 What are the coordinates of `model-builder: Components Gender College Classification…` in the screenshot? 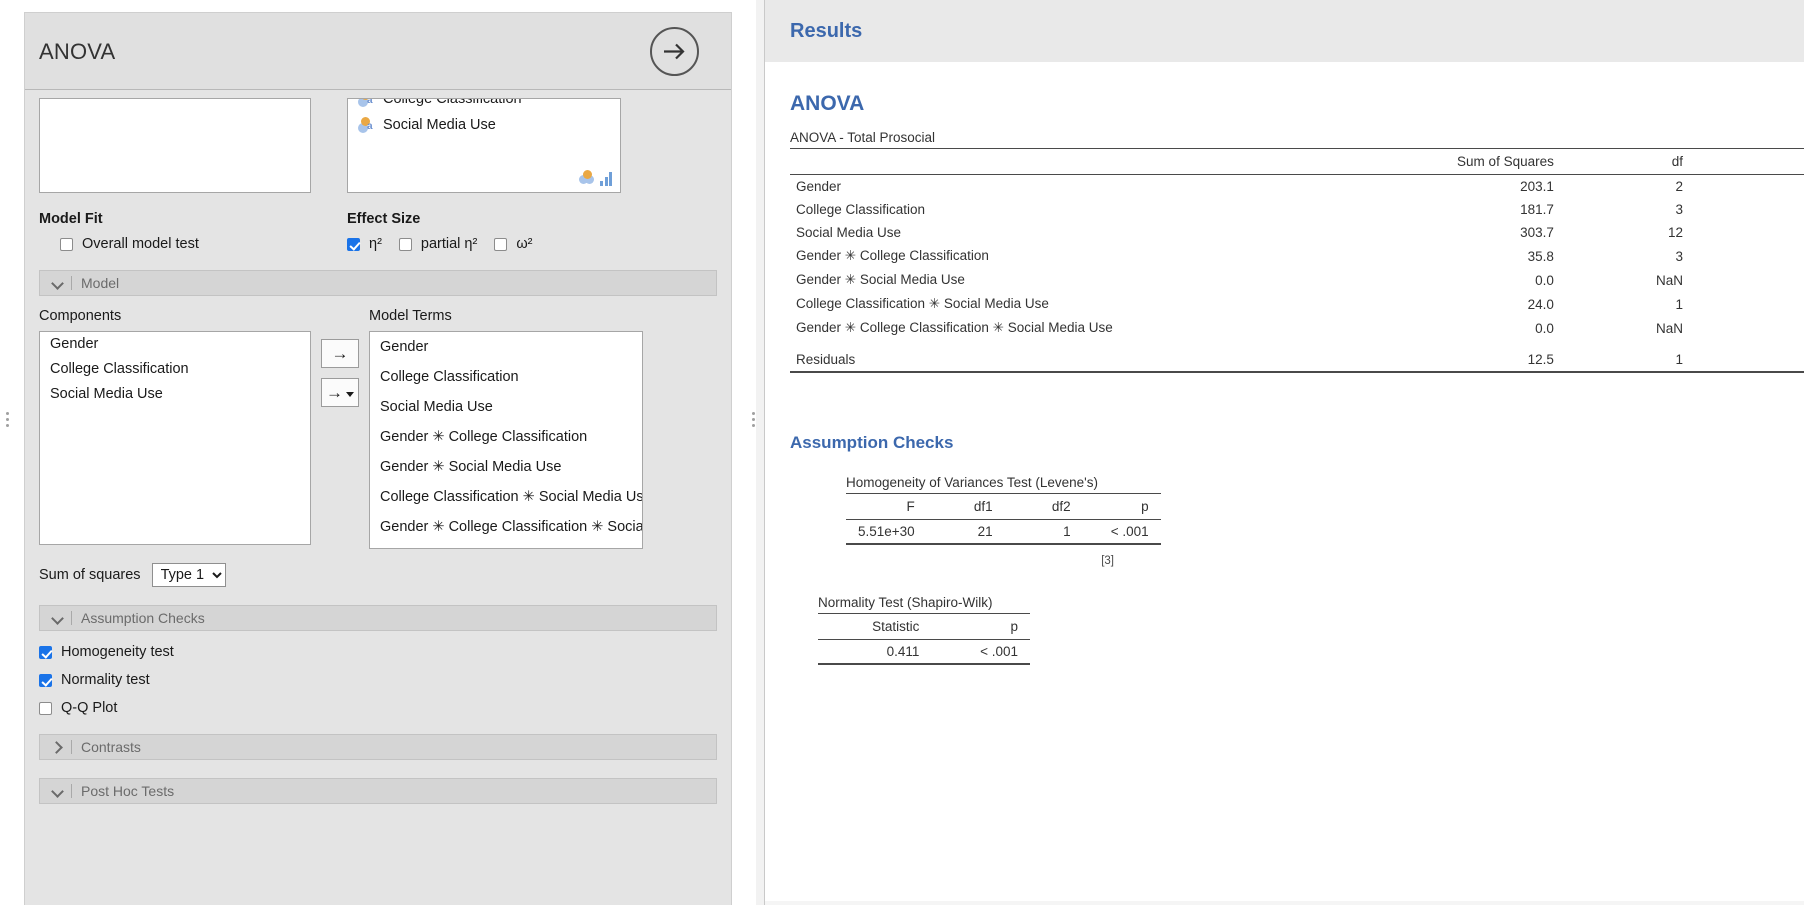 It's located at (378, 428).